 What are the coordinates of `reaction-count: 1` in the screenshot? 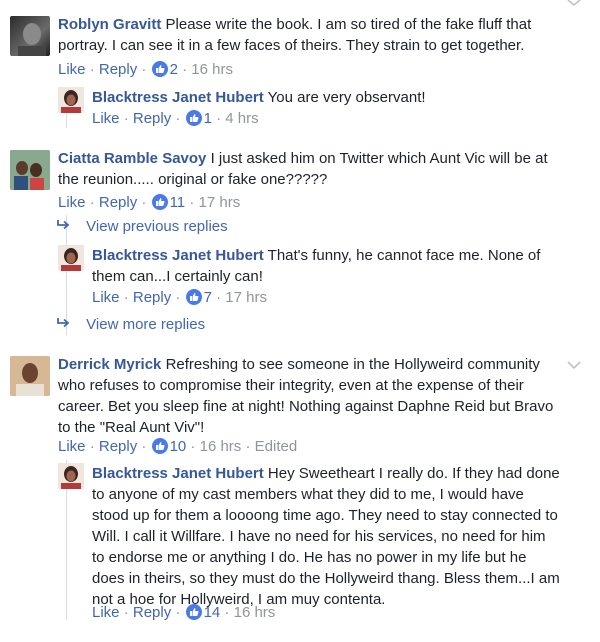 It's located at (208, 118).